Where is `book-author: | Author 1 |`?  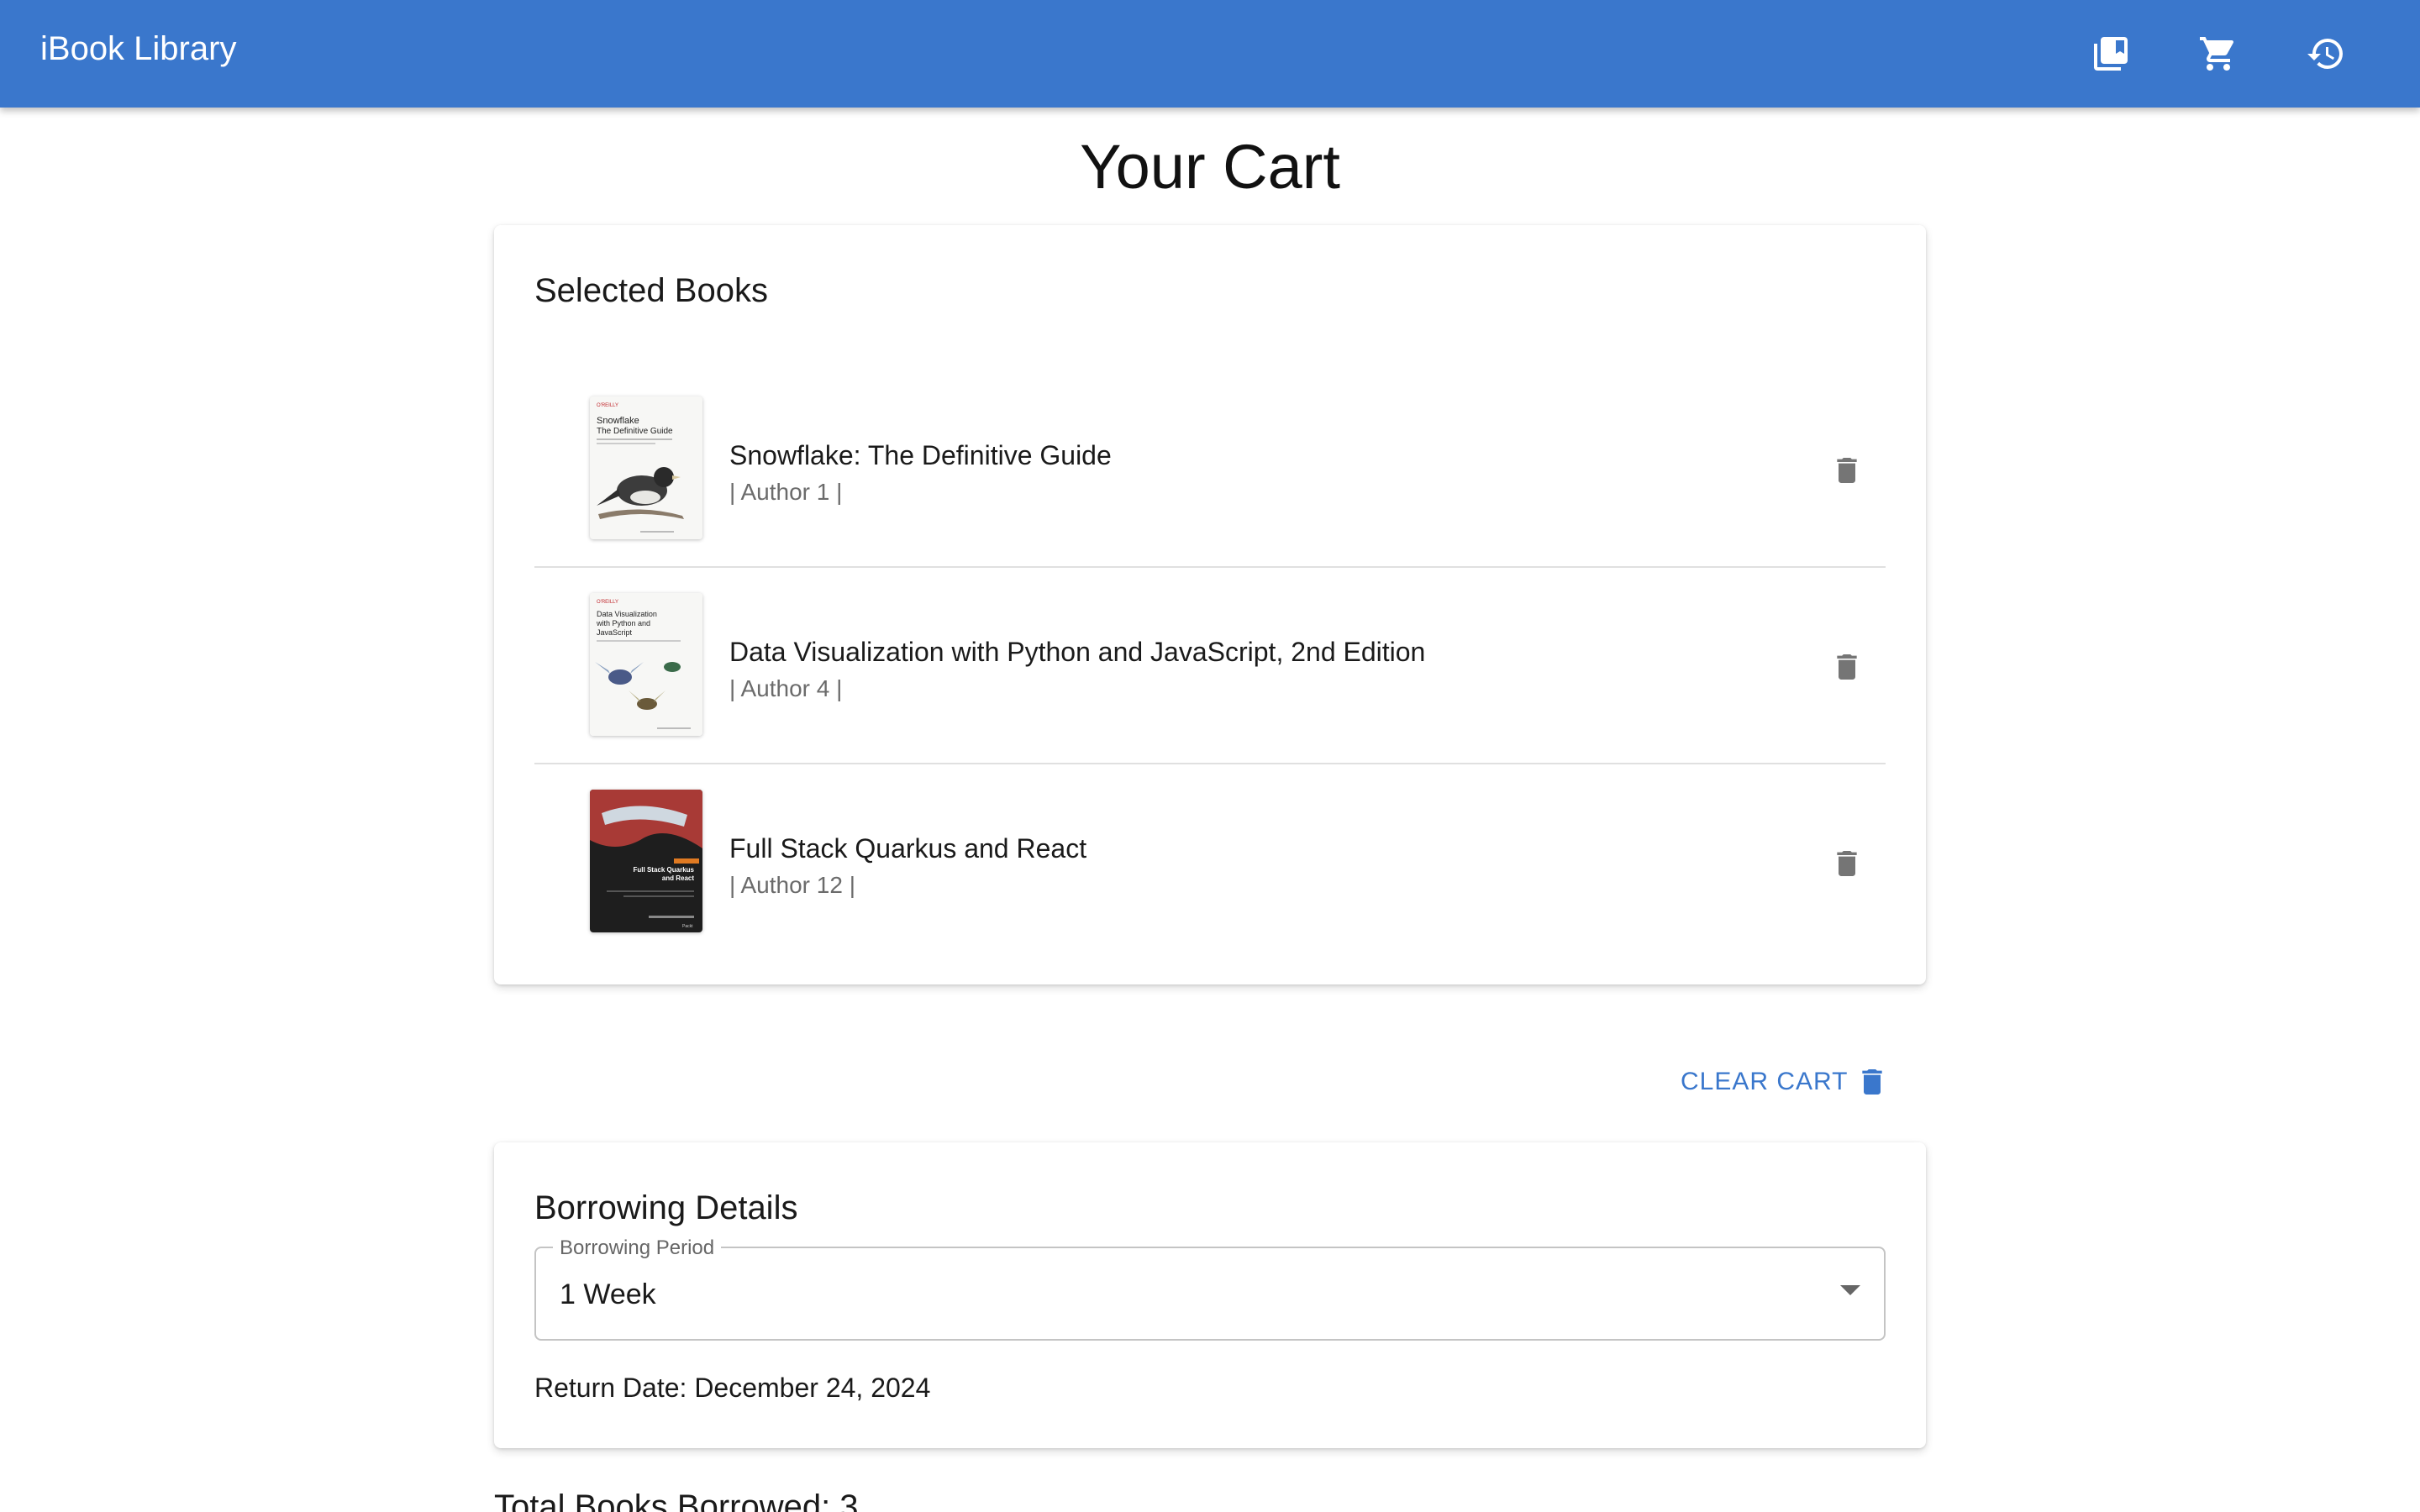 book-author: | Author 1 | is located at coordinates (786, 492).